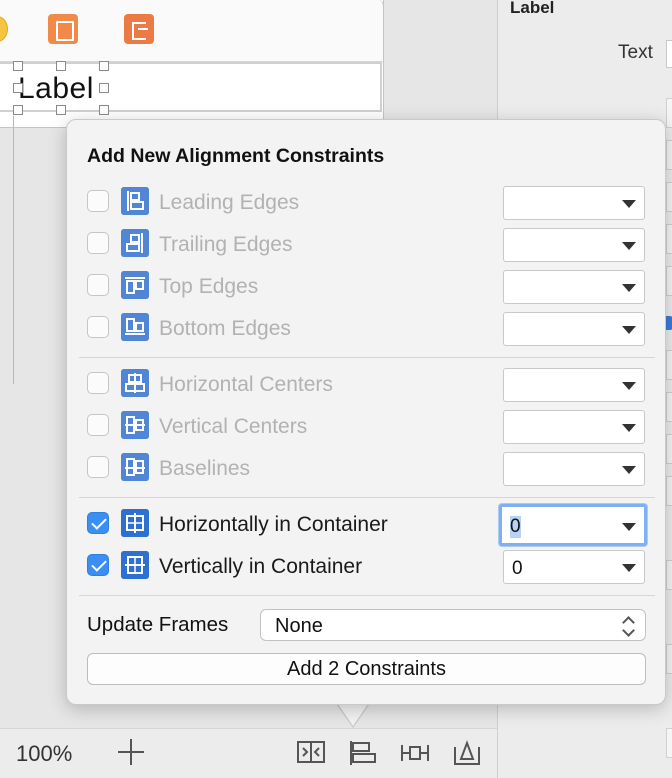 The width and height of the screenshot is (672, 778). Describe the element at coordinates (63, 29) in the screenshot. I see `first-responder-icon` at that location.